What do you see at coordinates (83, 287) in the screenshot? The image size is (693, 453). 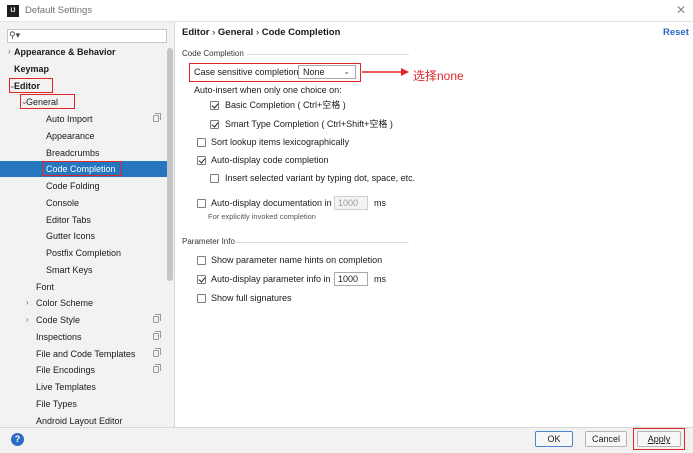 I see `sidebar-item: Font` at bounding box center [83, 287].